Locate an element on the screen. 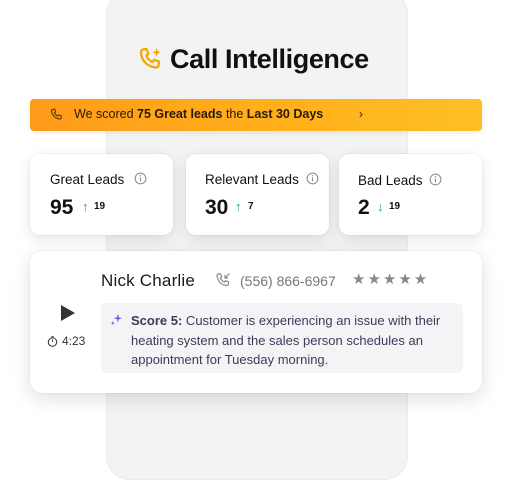 The height and width of the screenshot is (480, 512). caller-phone-number: (556) 866-6967 is located at coordinates (288, 281).